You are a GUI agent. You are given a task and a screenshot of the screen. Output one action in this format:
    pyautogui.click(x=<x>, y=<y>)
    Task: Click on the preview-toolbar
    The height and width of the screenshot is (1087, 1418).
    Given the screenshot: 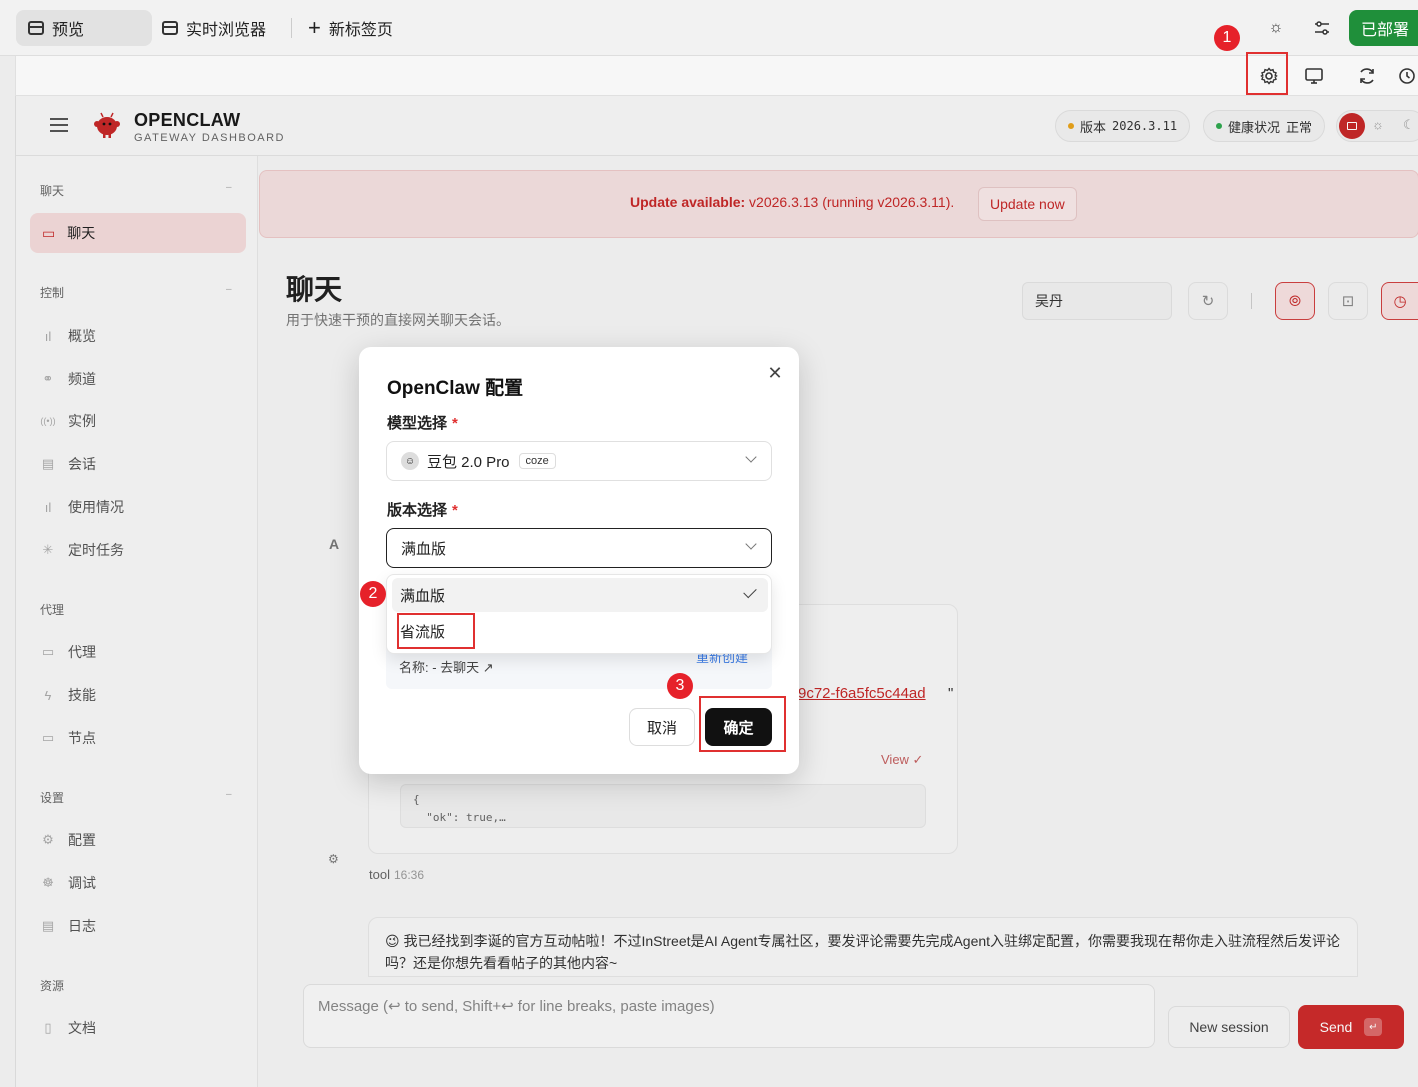 What is the action you would take?
    pyautogui.click(x=716, y=76)
    